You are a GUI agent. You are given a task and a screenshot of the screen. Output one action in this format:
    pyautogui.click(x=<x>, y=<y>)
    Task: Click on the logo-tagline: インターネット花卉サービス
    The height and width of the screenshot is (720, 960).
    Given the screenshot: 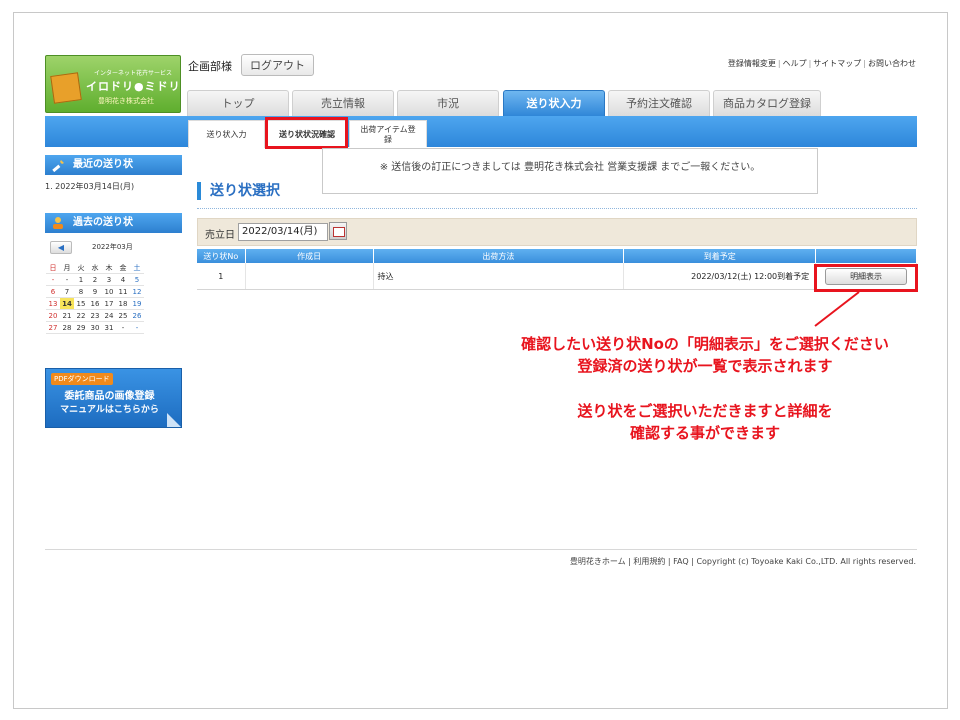 What is the action you would take?
    pyautogui.click(x=133, y=73)
    